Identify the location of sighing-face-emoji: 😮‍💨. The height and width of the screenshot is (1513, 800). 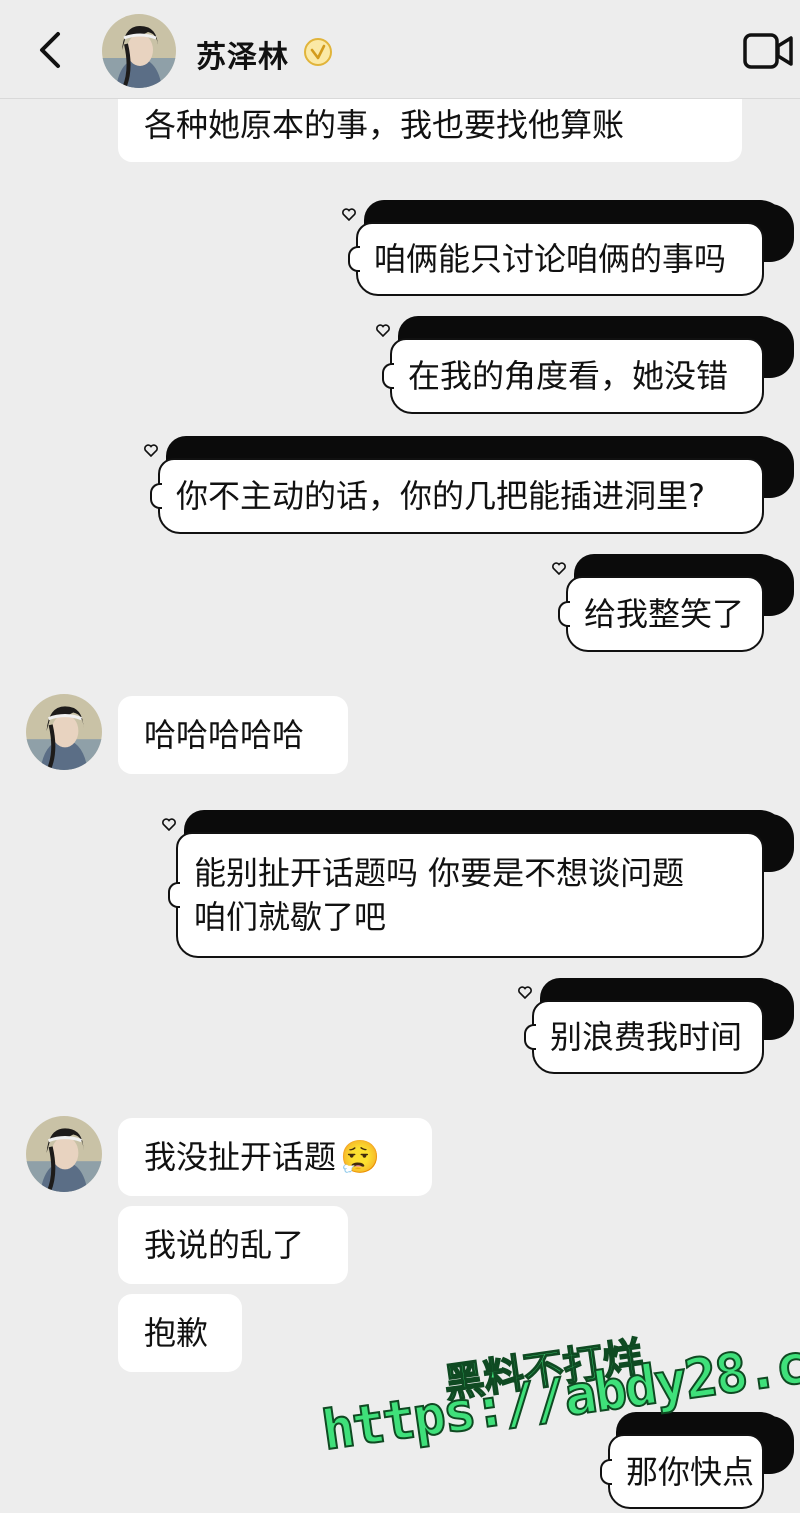
(360, 1157).